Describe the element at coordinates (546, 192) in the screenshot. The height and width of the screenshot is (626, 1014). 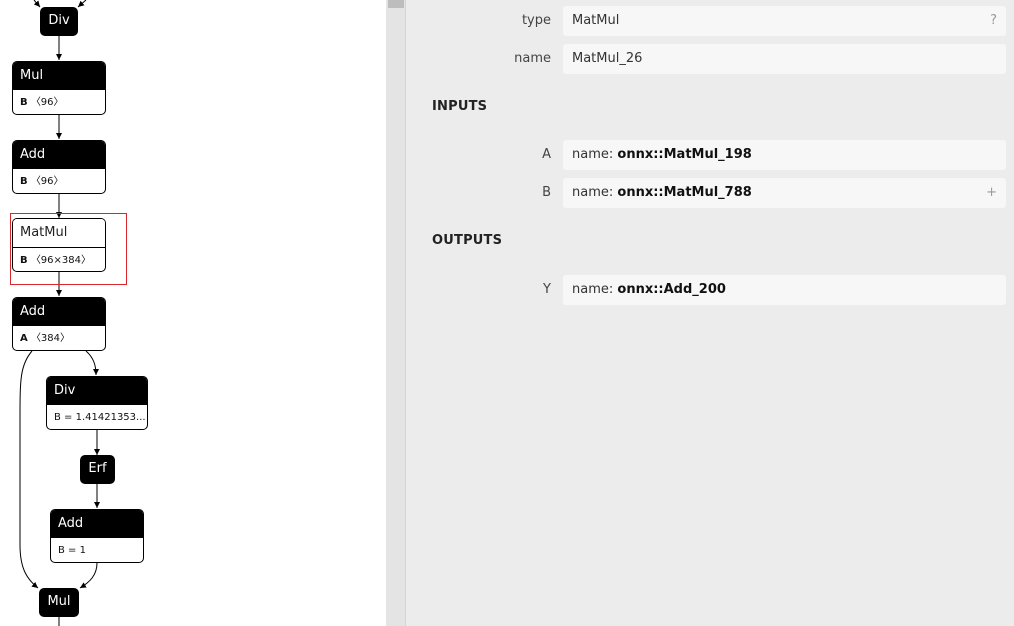
I see `input-b-label: B` at that location.